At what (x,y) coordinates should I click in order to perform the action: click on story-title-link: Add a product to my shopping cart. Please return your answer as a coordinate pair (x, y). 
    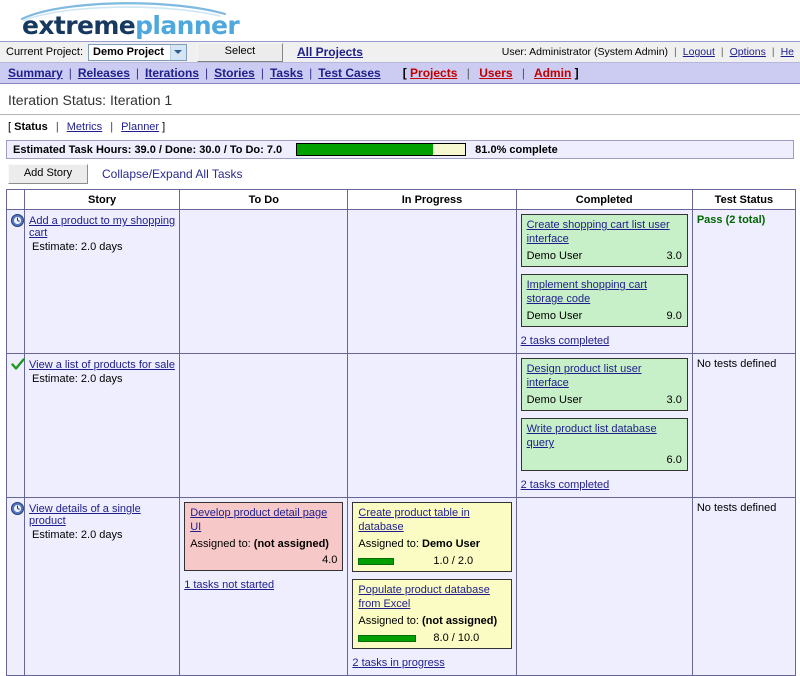
    Looking at the image, I should click on (102, 226).